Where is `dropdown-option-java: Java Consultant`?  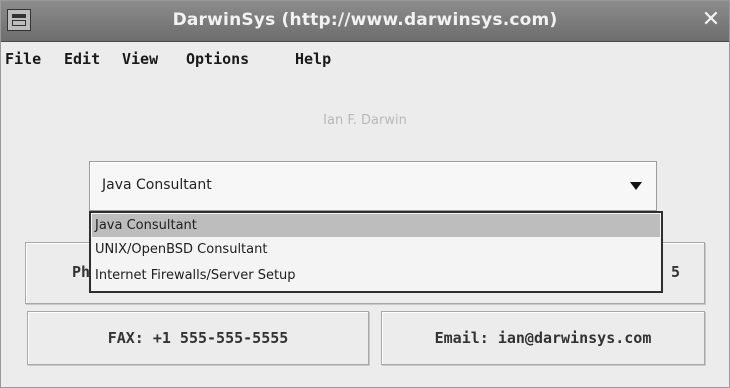
dropdown-option-java: Java Consultant is located at coordinates (376, 225).